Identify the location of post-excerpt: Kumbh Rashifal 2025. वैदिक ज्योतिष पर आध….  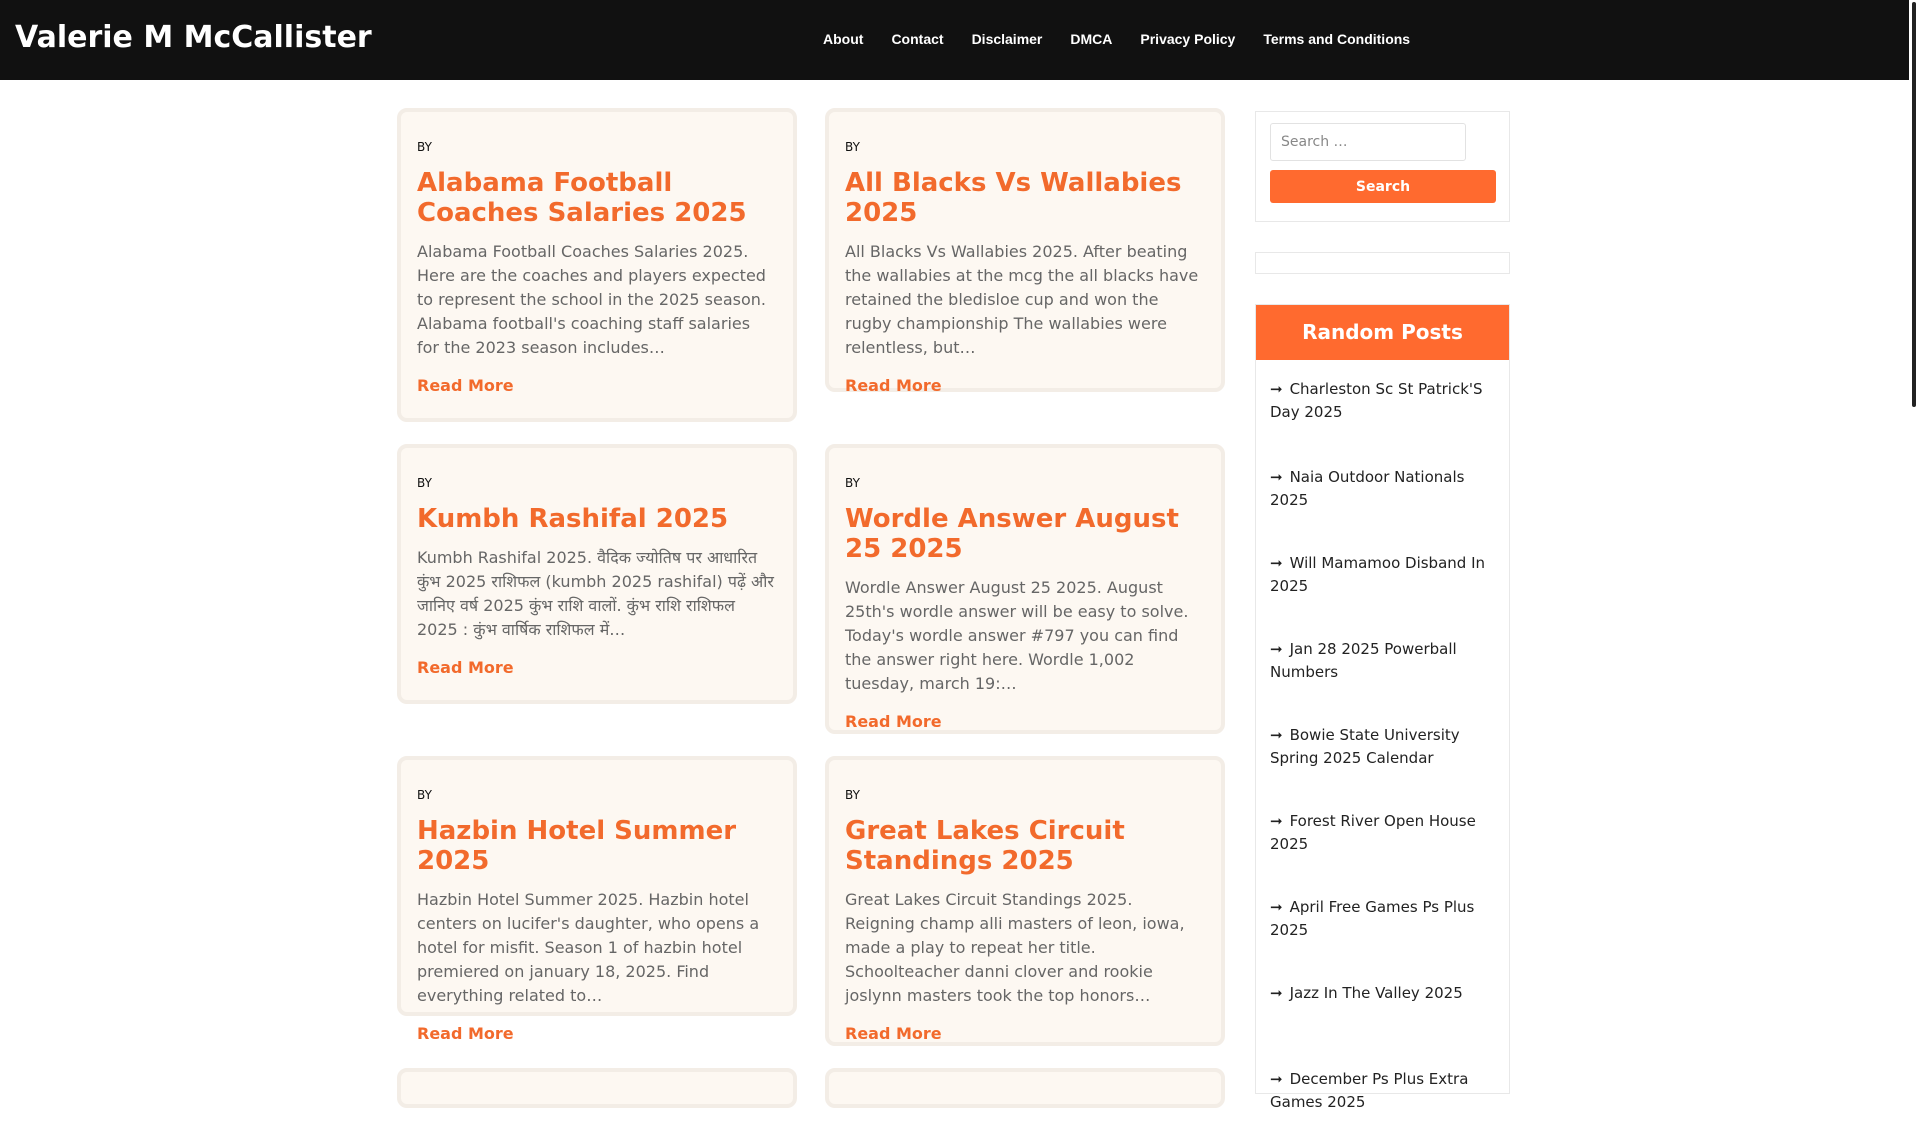
(595, 593).